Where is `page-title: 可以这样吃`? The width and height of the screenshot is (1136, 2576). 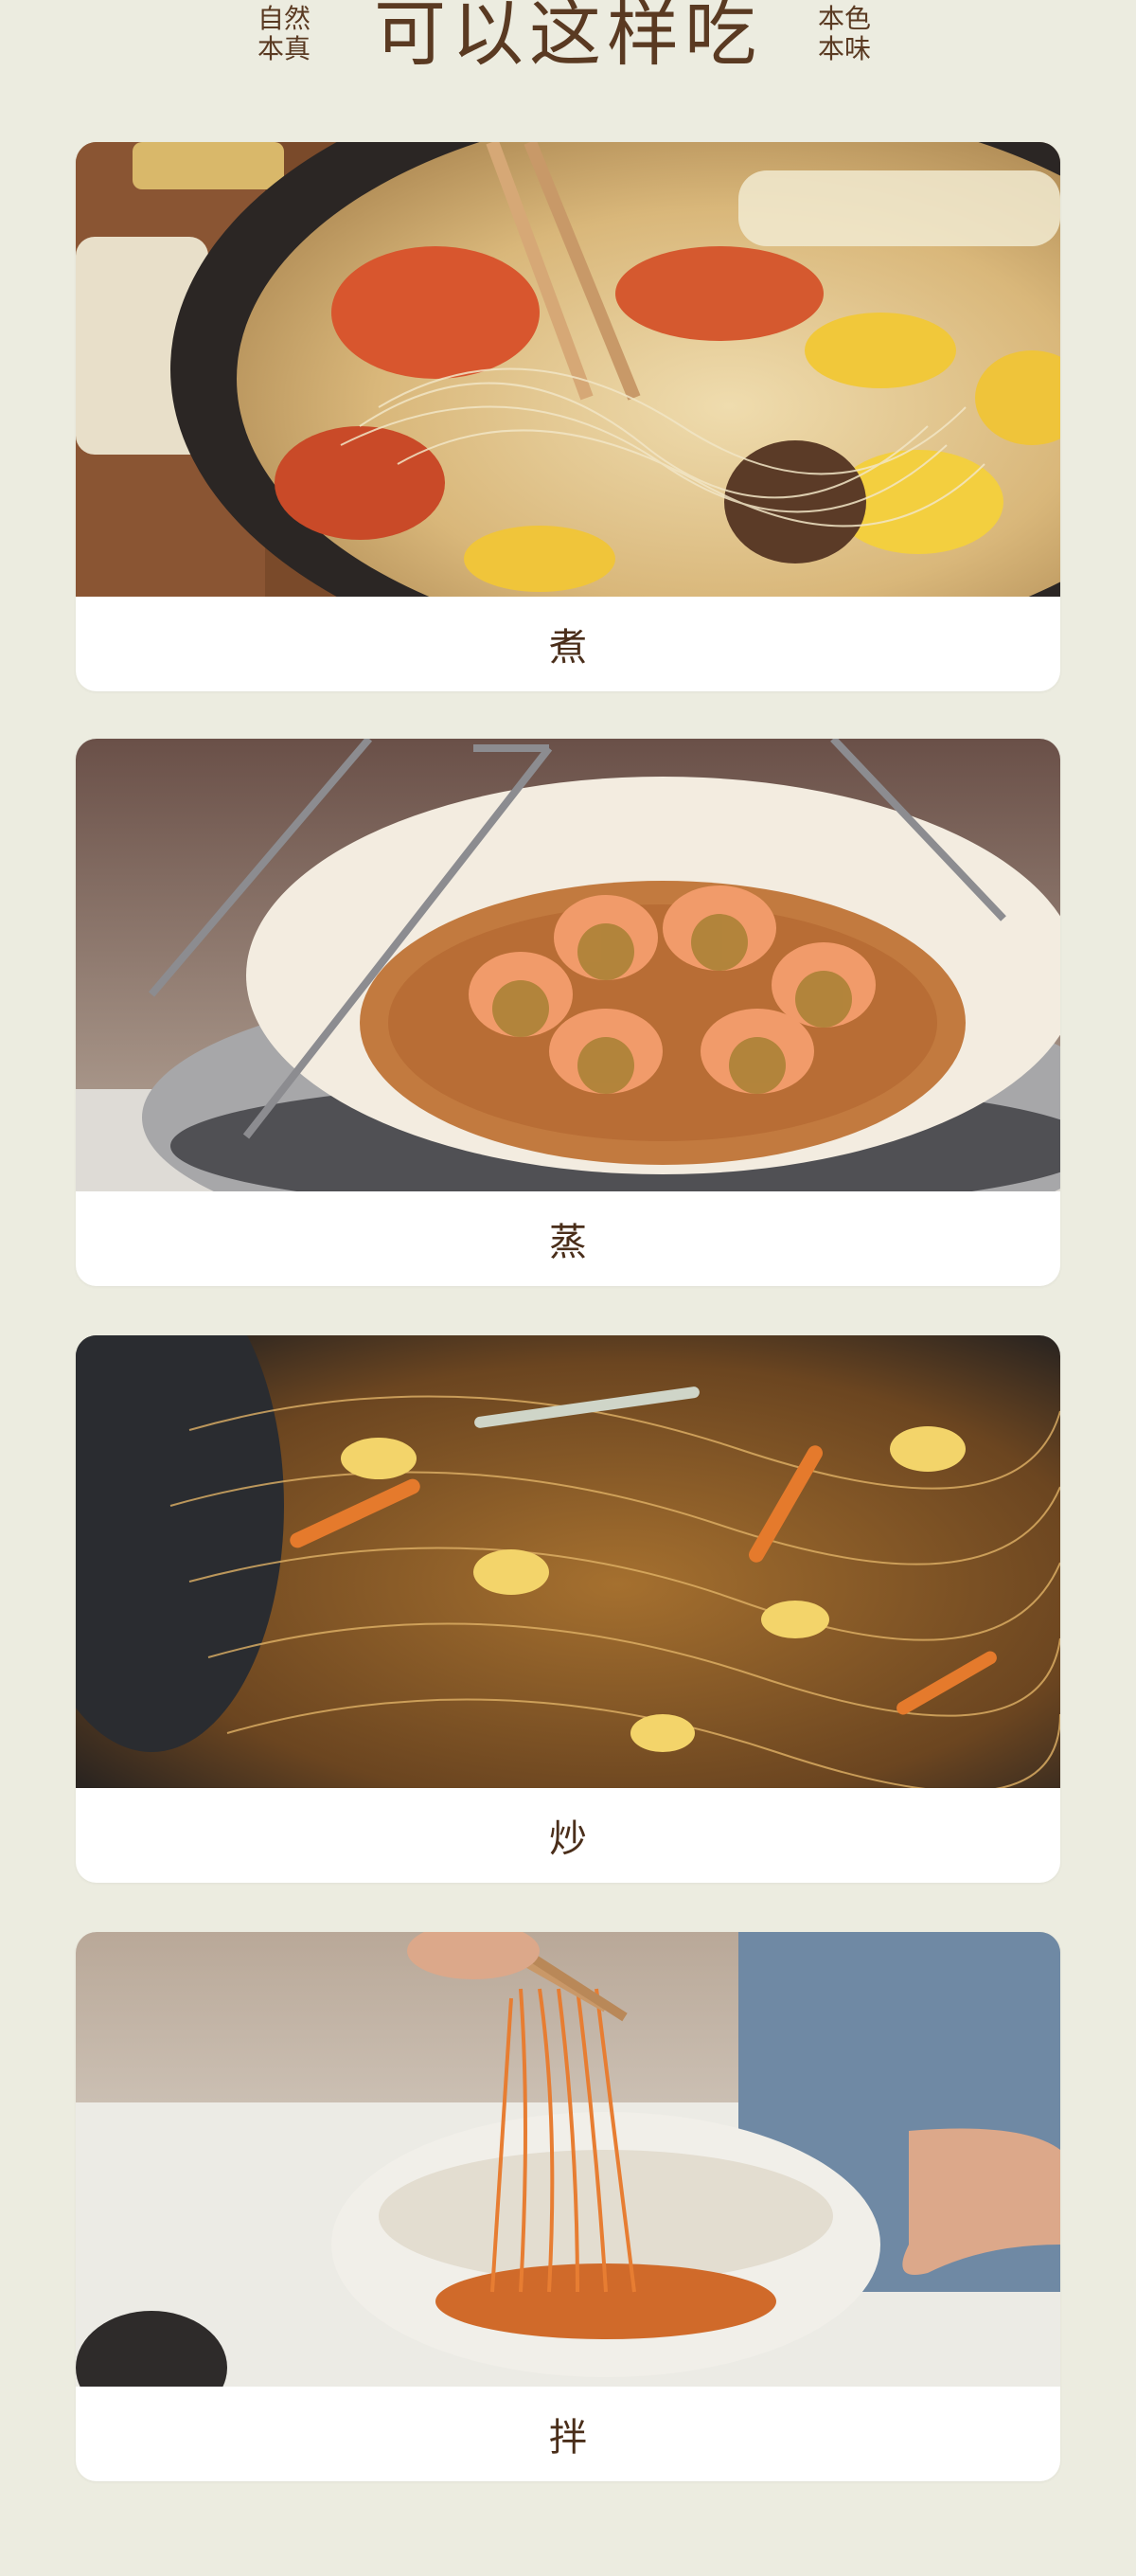 page-title: 可以这样吃 is located at coordinates (568, 38).